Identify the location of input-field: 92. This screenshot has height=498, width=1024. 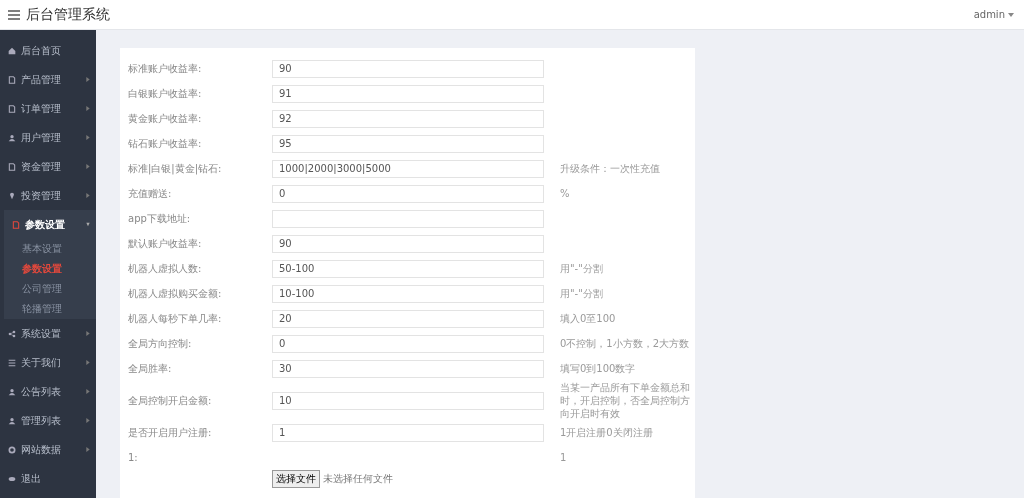
(408, 118).